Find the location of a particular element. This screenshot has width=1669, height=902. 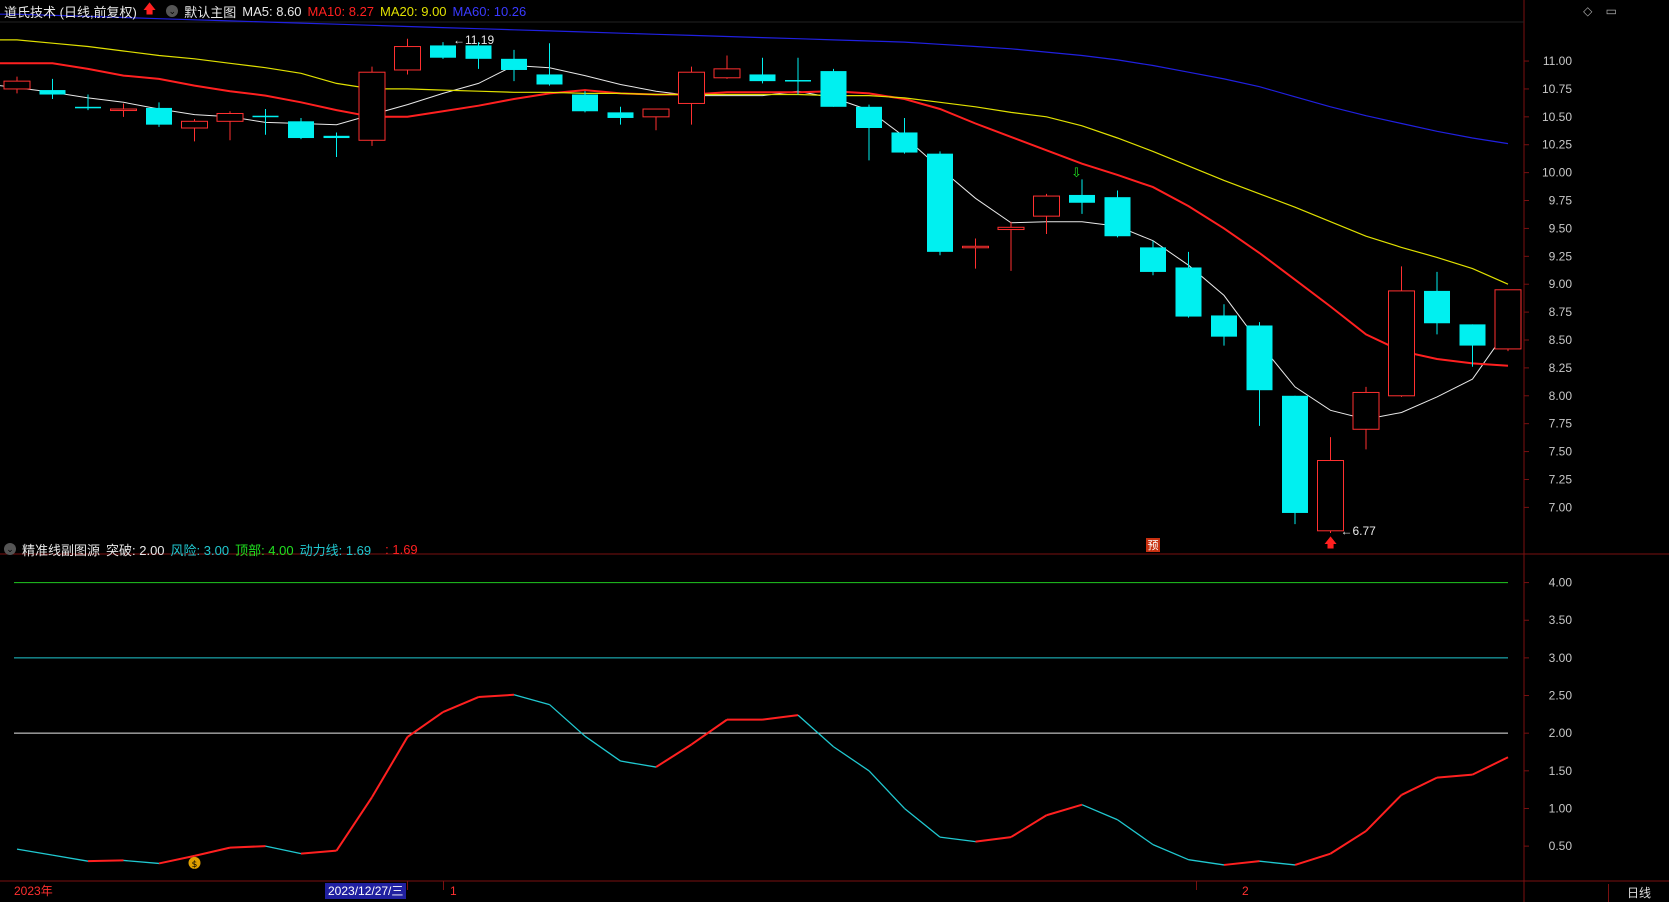

y-tick-label: 7.75 is located at coordinates (1561, 424).